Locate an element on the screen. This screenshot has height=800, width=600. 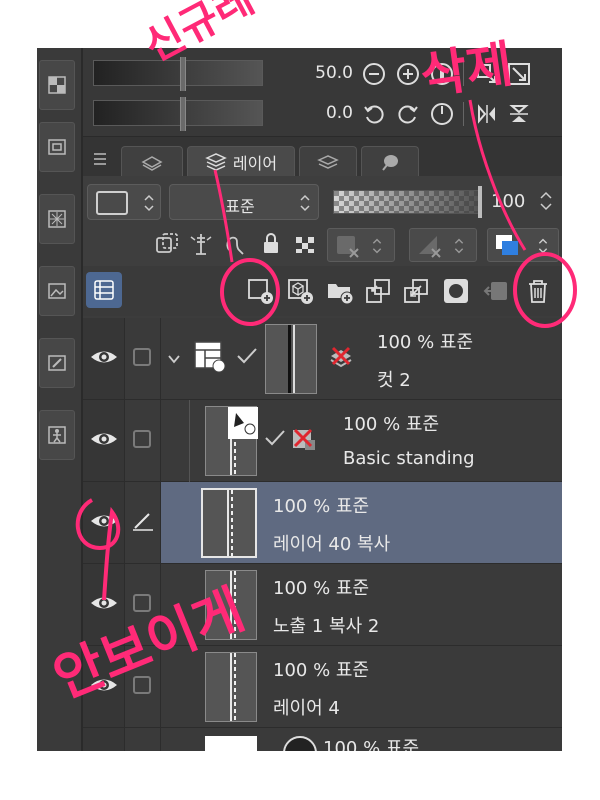
layer-row: 100 % 표준 노출 1 복사 2 is located at coordinates (322, 605).